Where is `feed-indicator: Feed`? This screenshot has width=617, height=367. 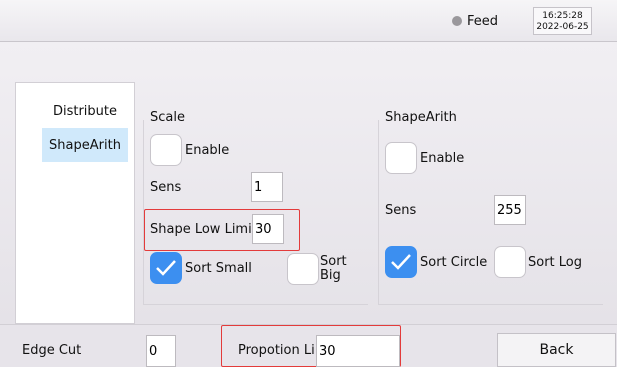
feed-indicator: Feed is located at coordinates (475, 21).